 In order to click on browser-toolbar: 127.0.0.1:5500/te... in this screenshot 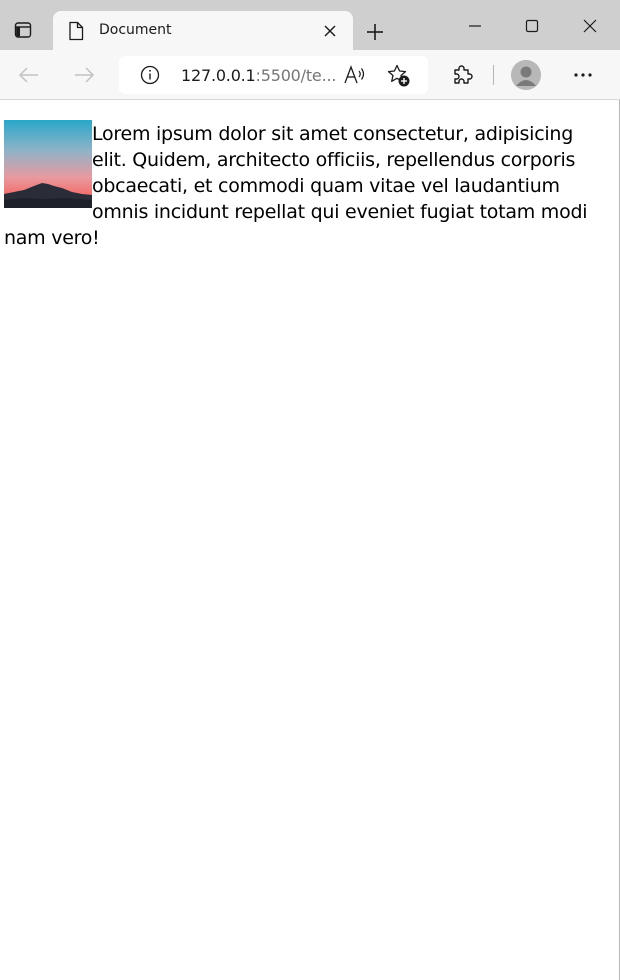, I will do `click(310, 75)`.